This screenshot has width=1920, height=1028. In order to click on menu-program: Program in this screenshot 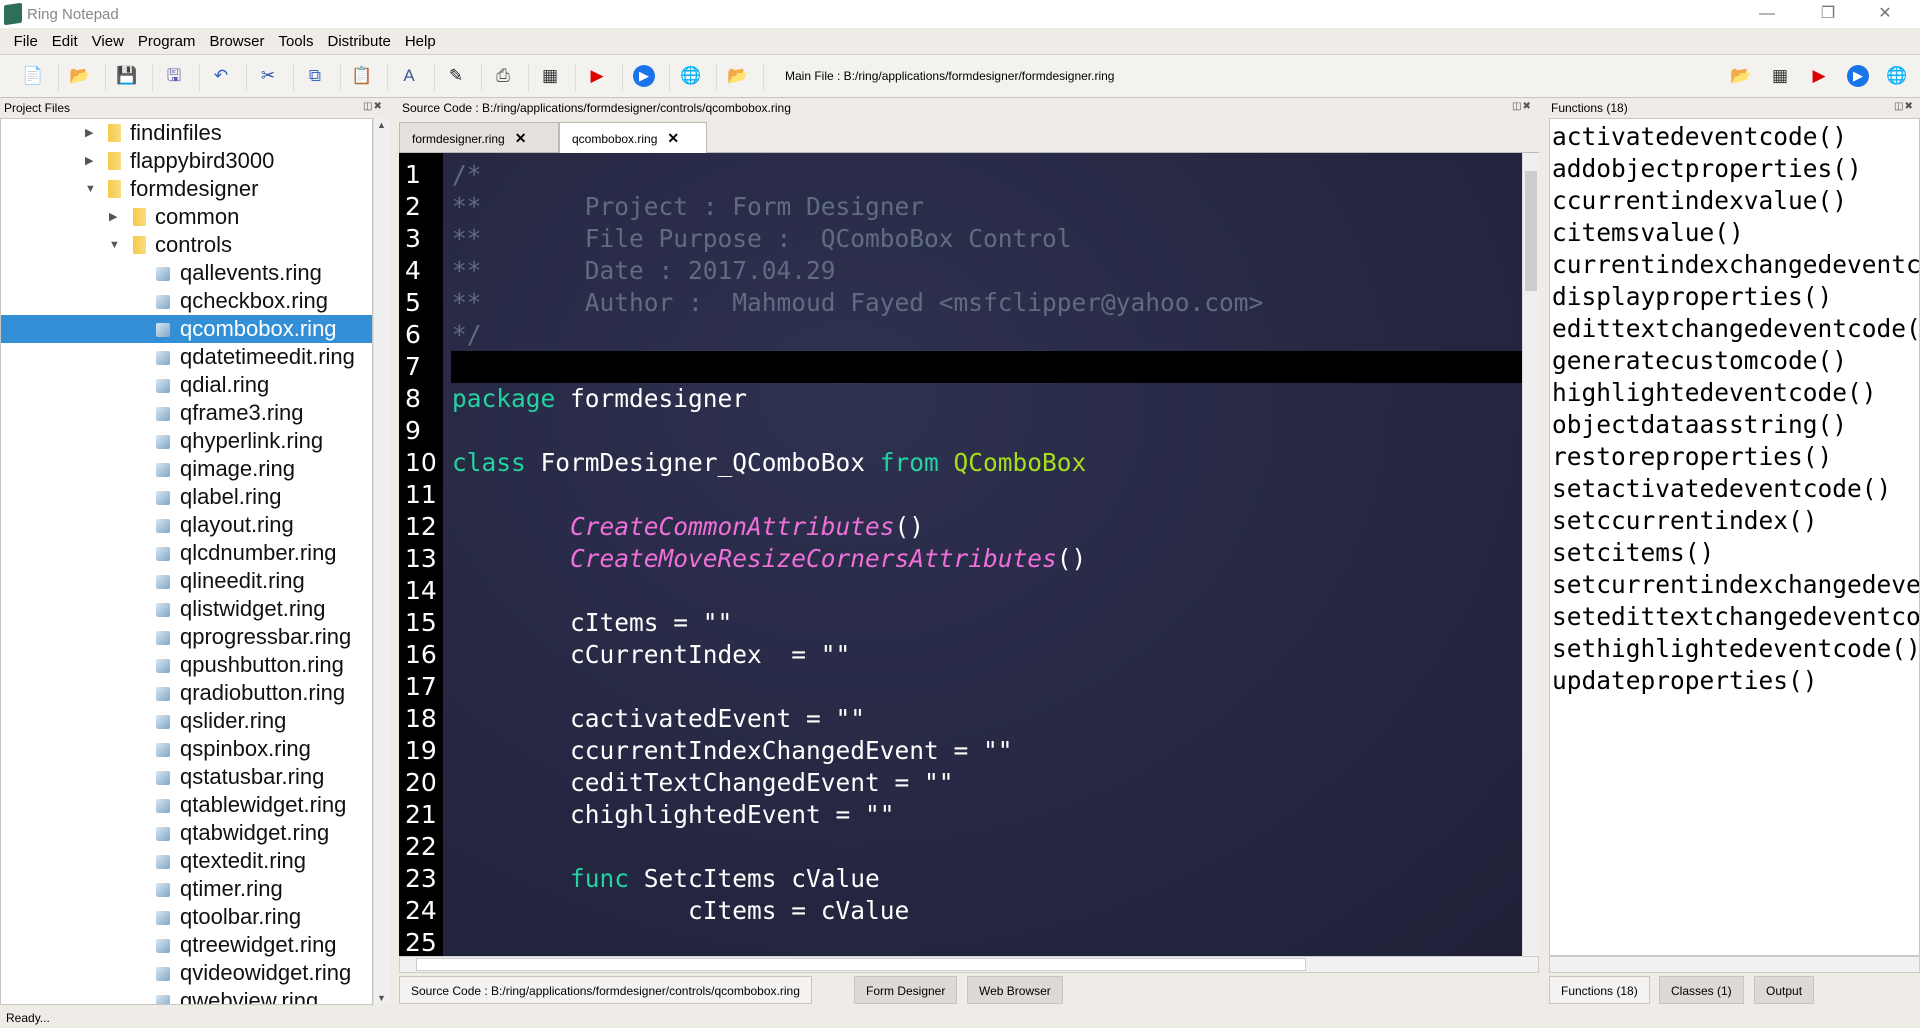, I will do `click(167, 41)`.